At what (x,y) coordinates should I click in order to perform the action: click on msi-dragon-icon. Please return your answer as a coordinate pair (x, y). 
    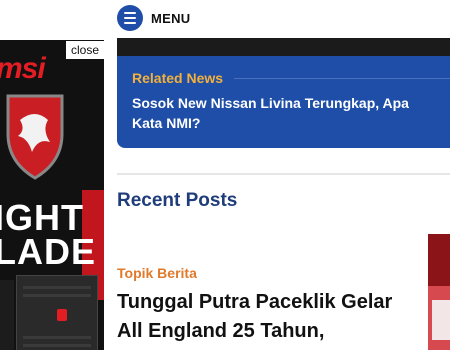
    Looking at the image, I should click on (62, 315).